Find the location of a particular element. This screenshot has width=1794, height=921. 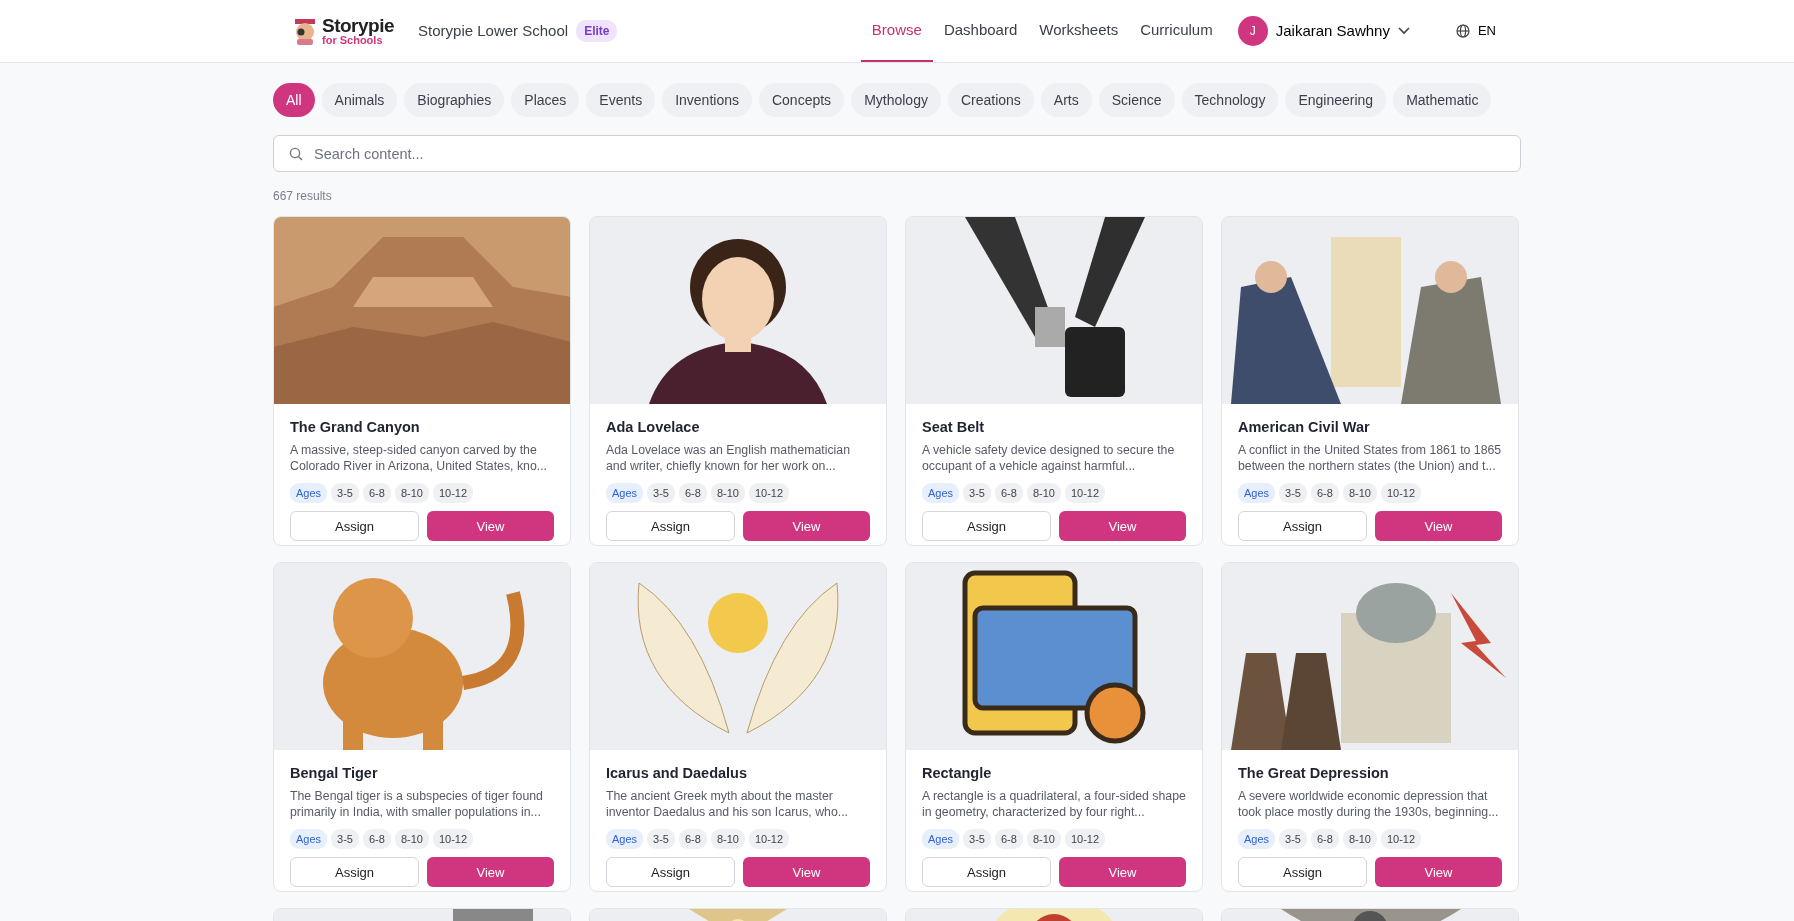

card-title: Bengal Tiger is located at coordinates (334, 773).